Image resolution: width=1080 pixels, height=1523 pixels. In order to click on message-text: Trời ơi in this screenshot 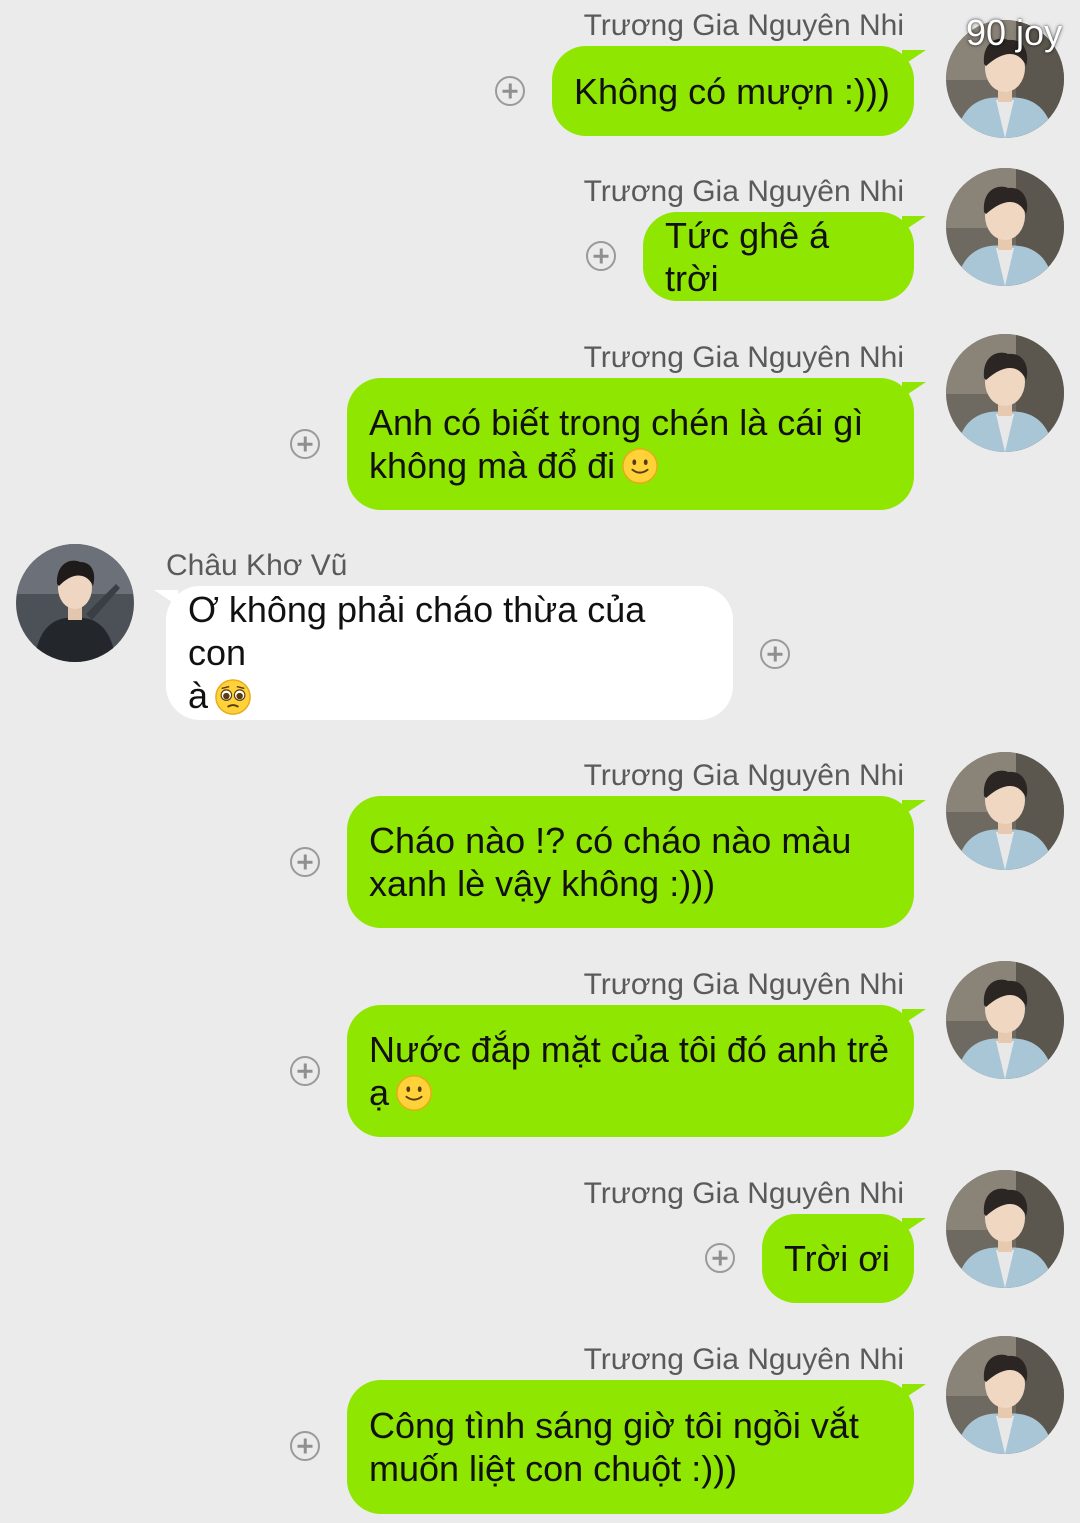, I will do `click(837, 1258)`.